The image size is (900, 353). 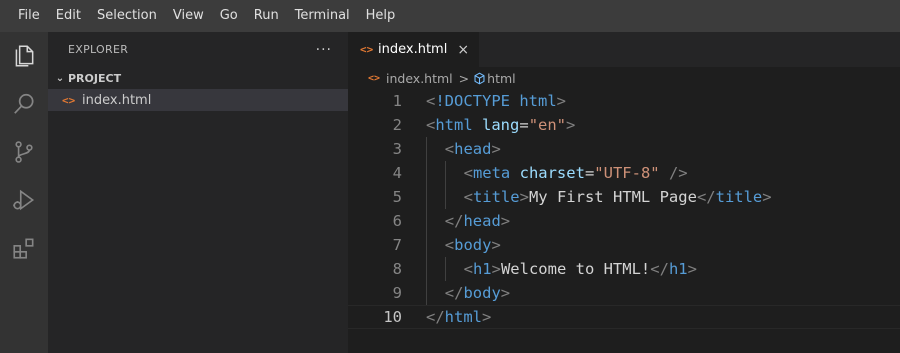 What do you see at coordinates (575, 269) in the screenshot?
I see `code-token: Welcome to HTML!` at bounding box center [575, 269].